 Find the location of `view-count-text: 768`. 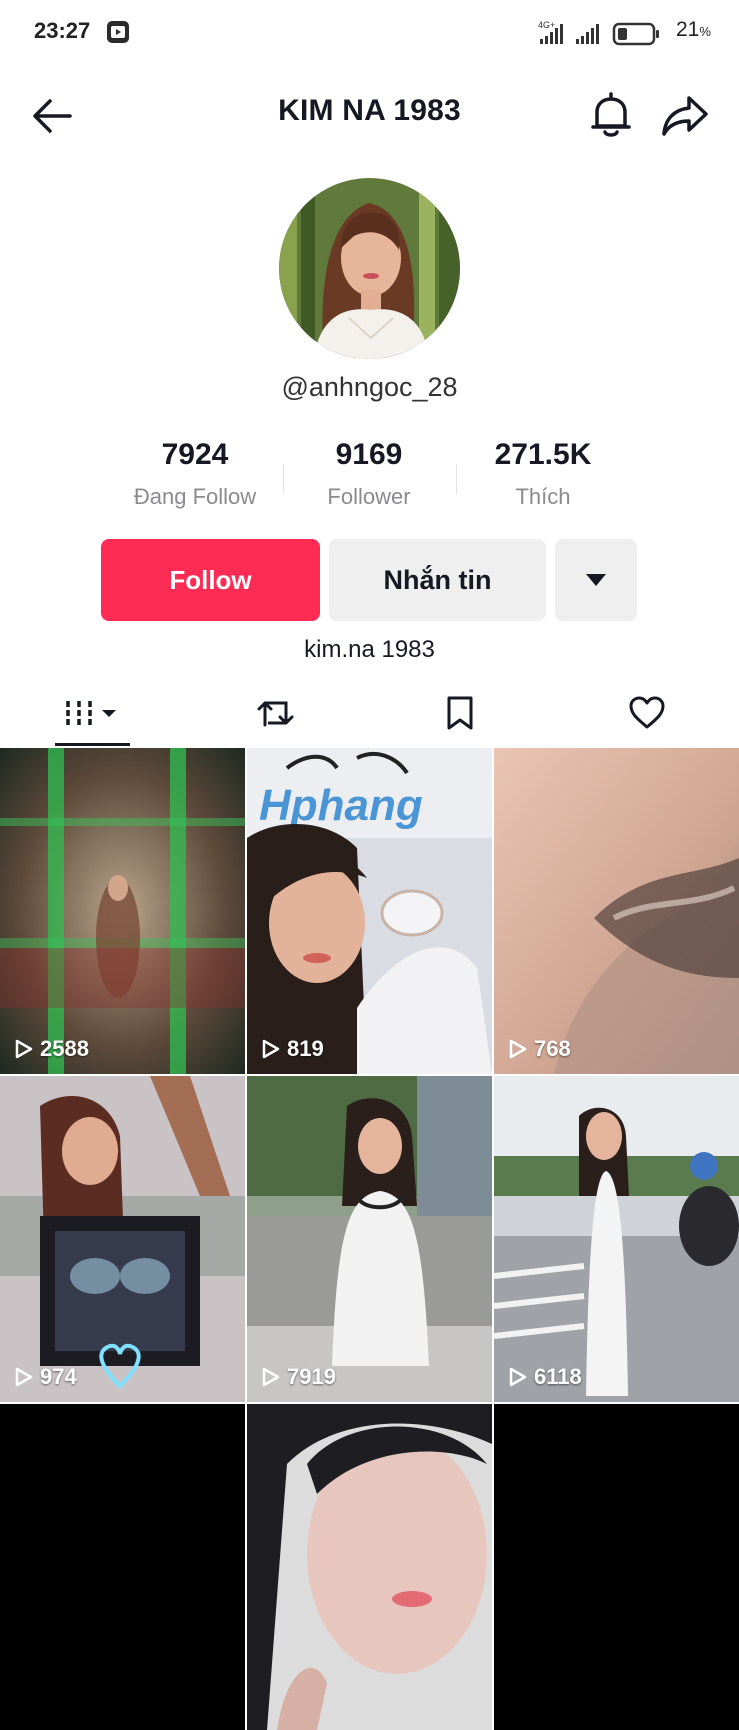

view-count-text: 768 is located at coordinates (552, 1048).